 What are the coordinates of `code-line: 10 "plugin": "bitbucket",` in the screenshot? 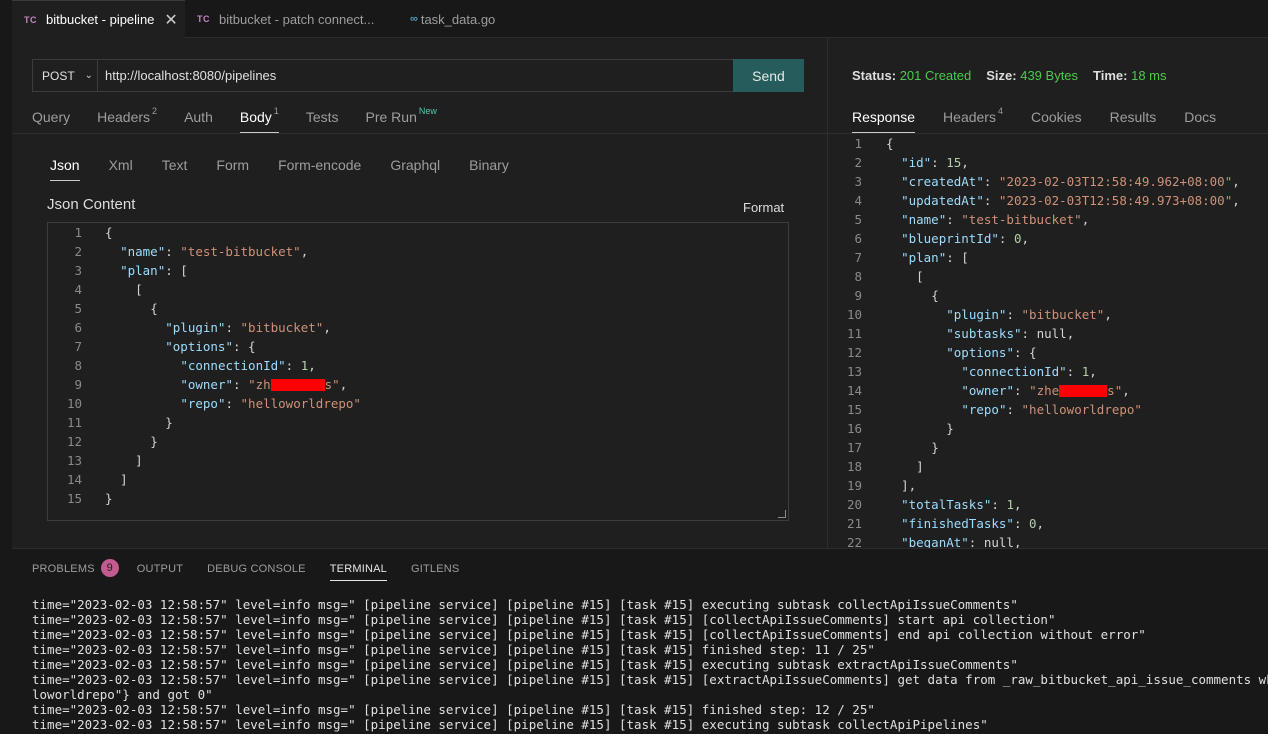 It's located at (979, 314).